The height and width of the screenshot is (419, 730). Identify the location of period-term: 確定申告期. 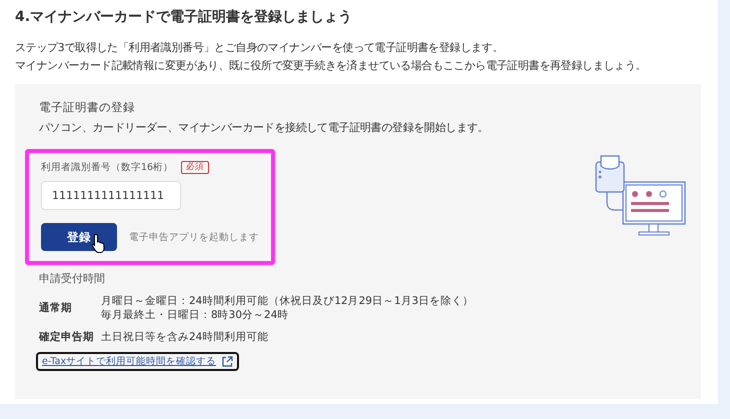
(67, 337).